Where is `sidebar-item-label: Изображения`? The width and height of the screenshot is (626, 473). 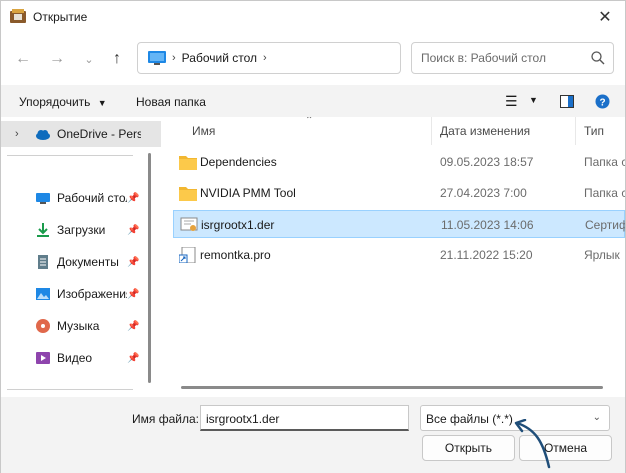 sidebar-item-label: Изображения is located at coordinates (92, 294).